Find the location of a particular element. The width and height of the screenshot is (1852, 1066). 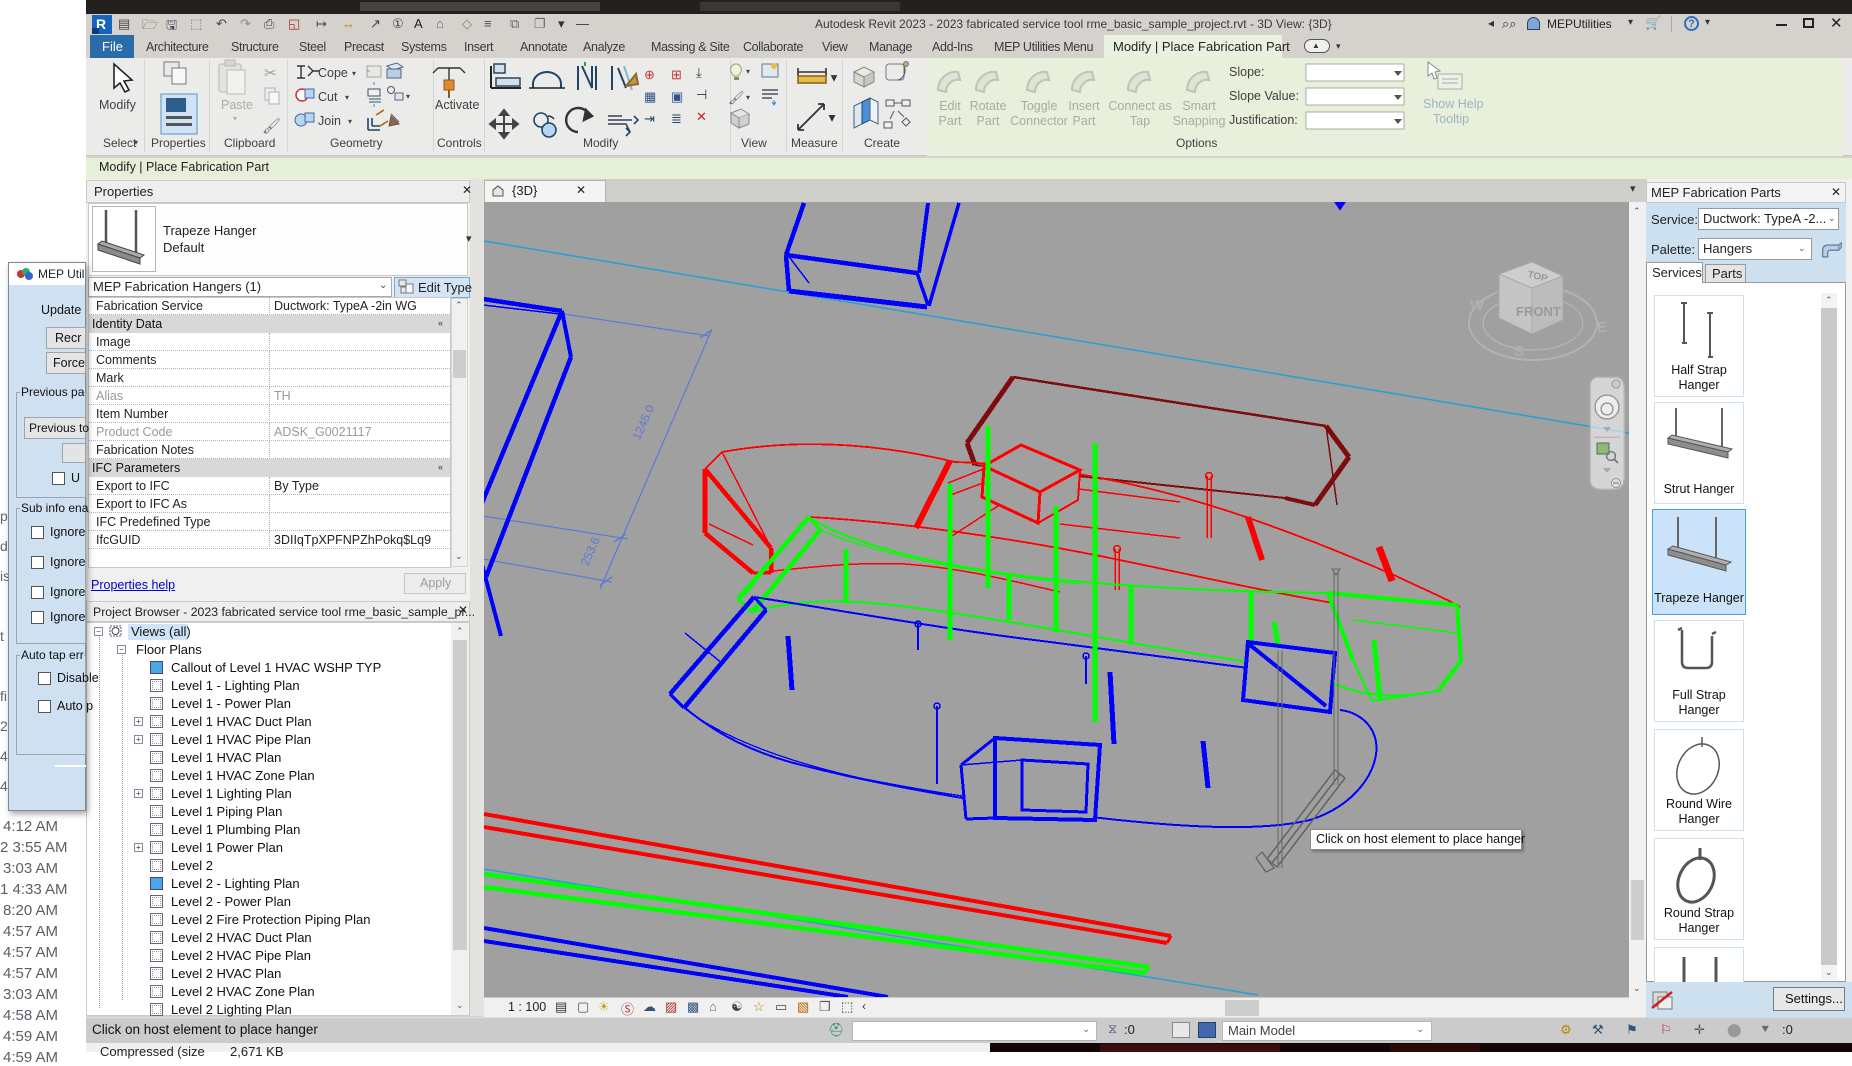

svg-text: Activate is located at coordinates (457, 105).